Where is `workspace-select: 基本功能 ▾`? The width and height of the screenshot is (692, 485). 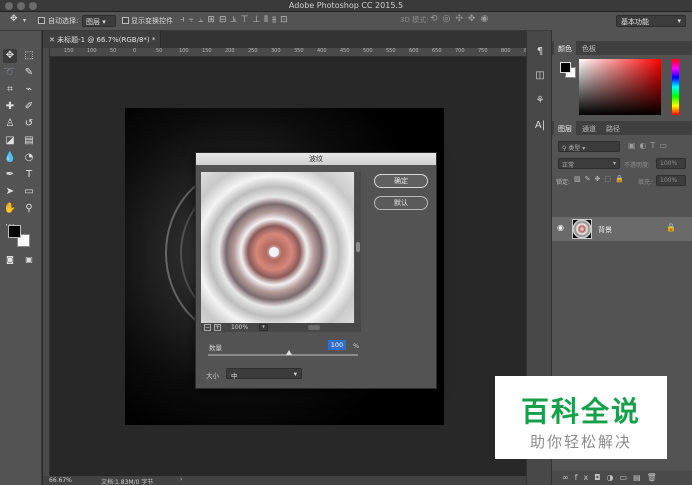 workspace-select: 基本功能 ▾ is located at coordinates (651, 21).